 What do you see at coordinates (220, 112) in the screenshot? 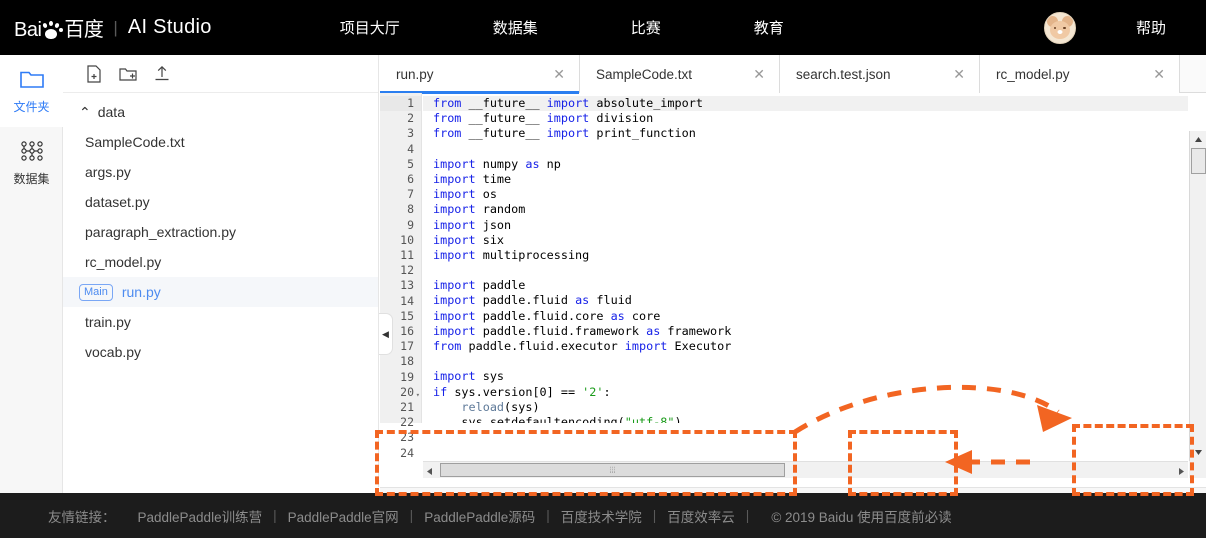
I see `file-row-data: ⌃ data` at bounding box center [220, 112].